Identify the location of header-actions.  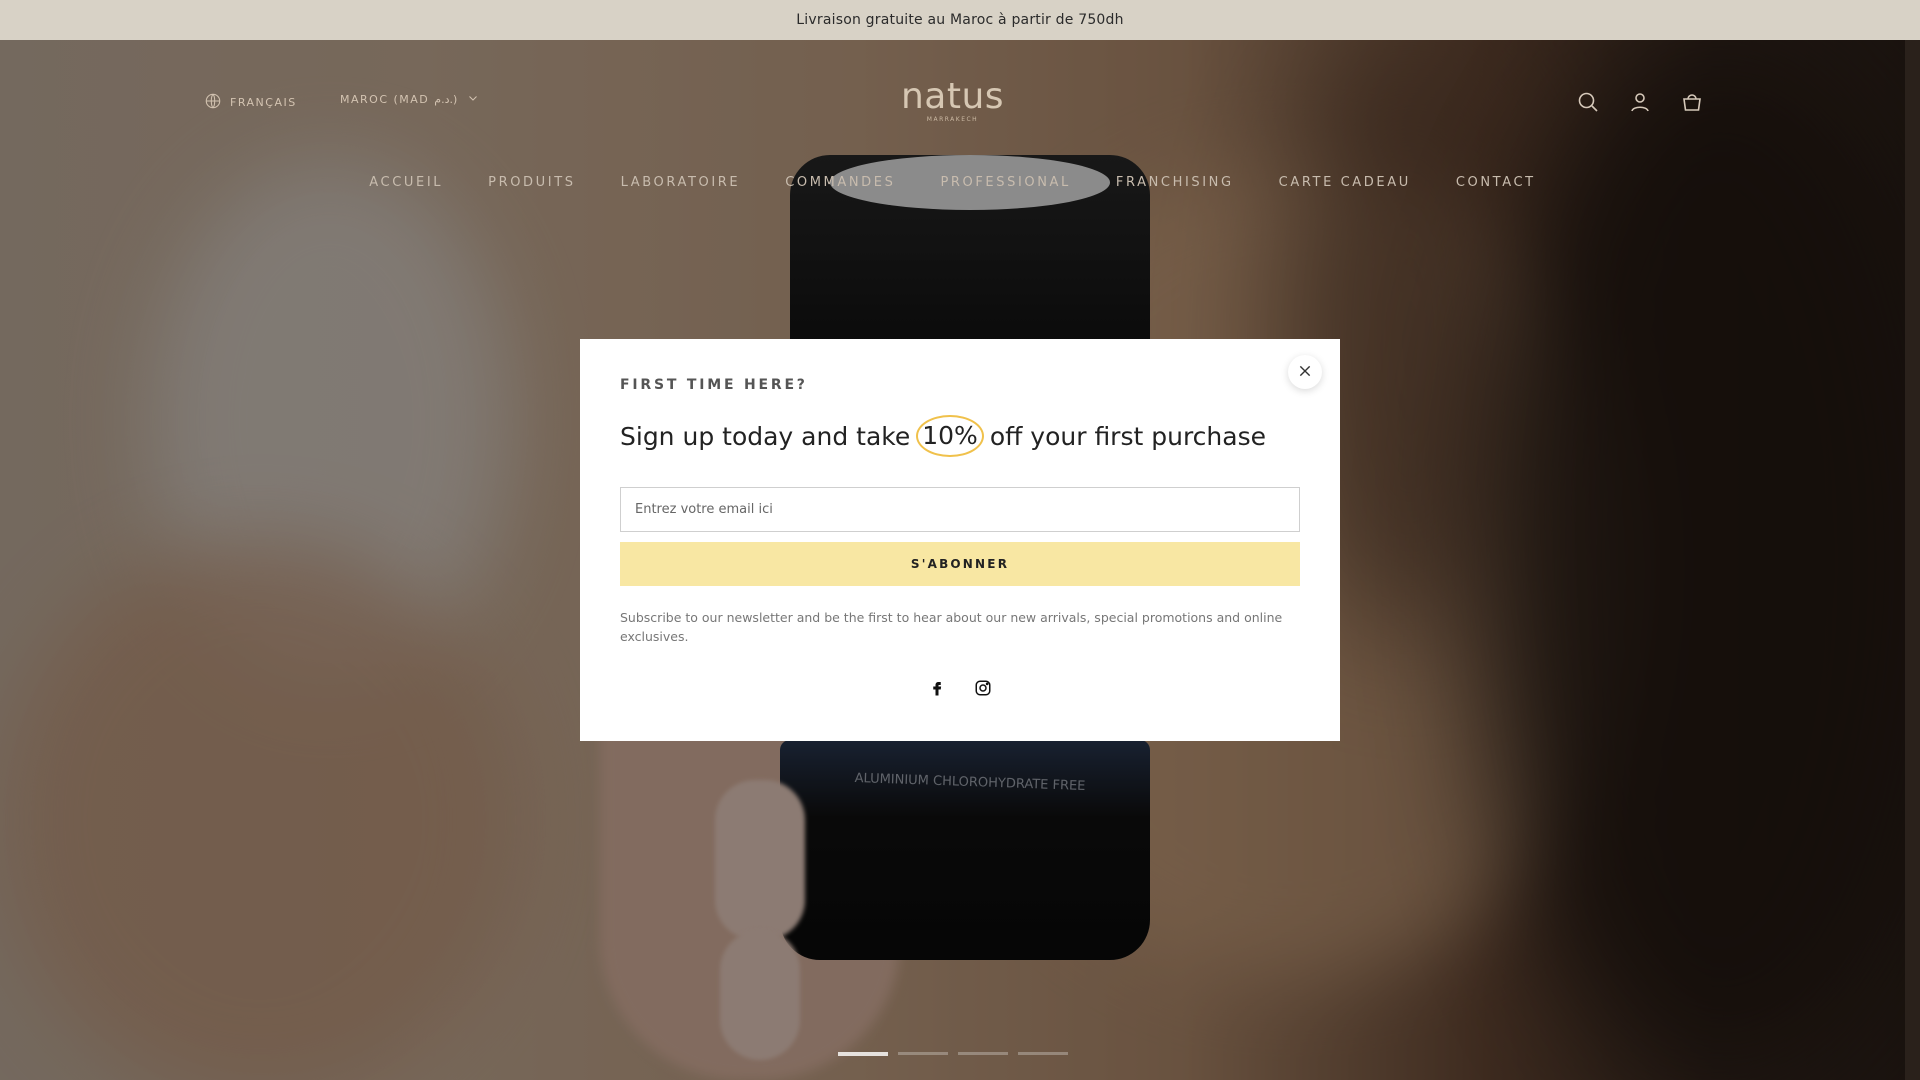
(1640, 104).